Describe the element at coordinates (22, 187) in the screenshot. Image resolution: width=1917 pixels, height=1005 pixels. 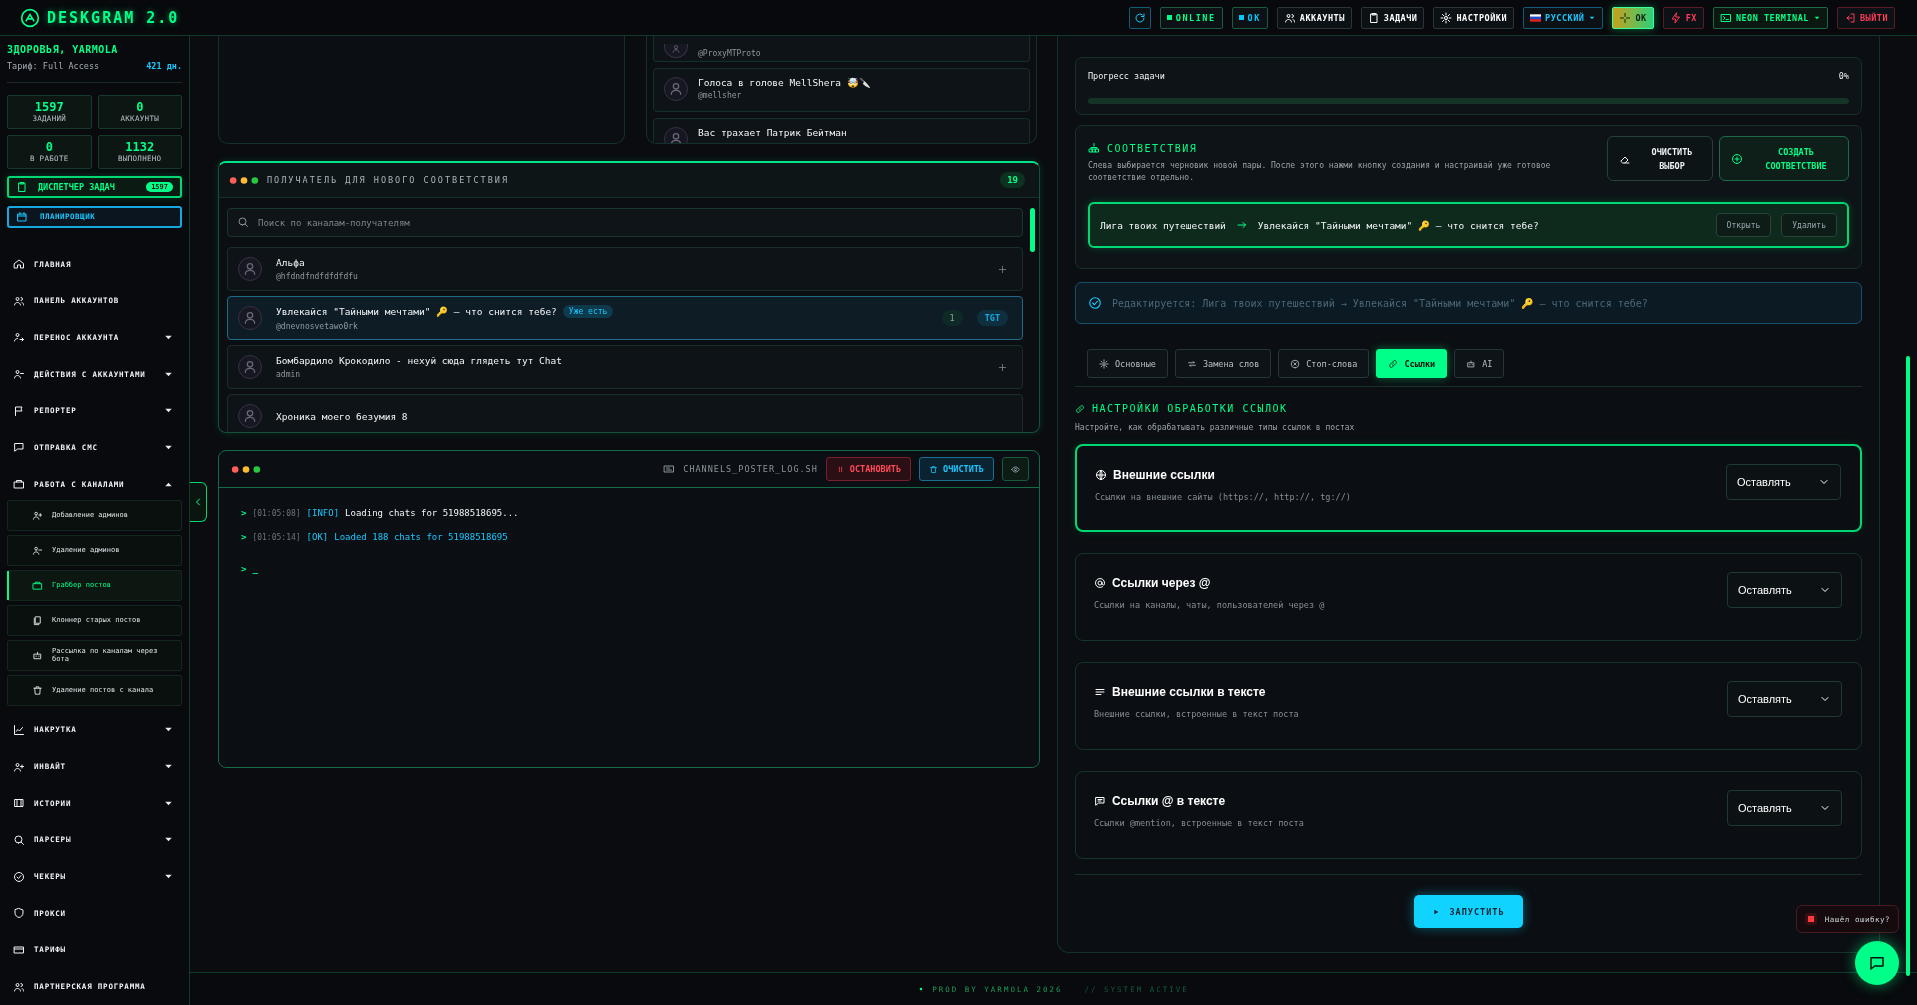
I see `clipboard-icon` at that location.